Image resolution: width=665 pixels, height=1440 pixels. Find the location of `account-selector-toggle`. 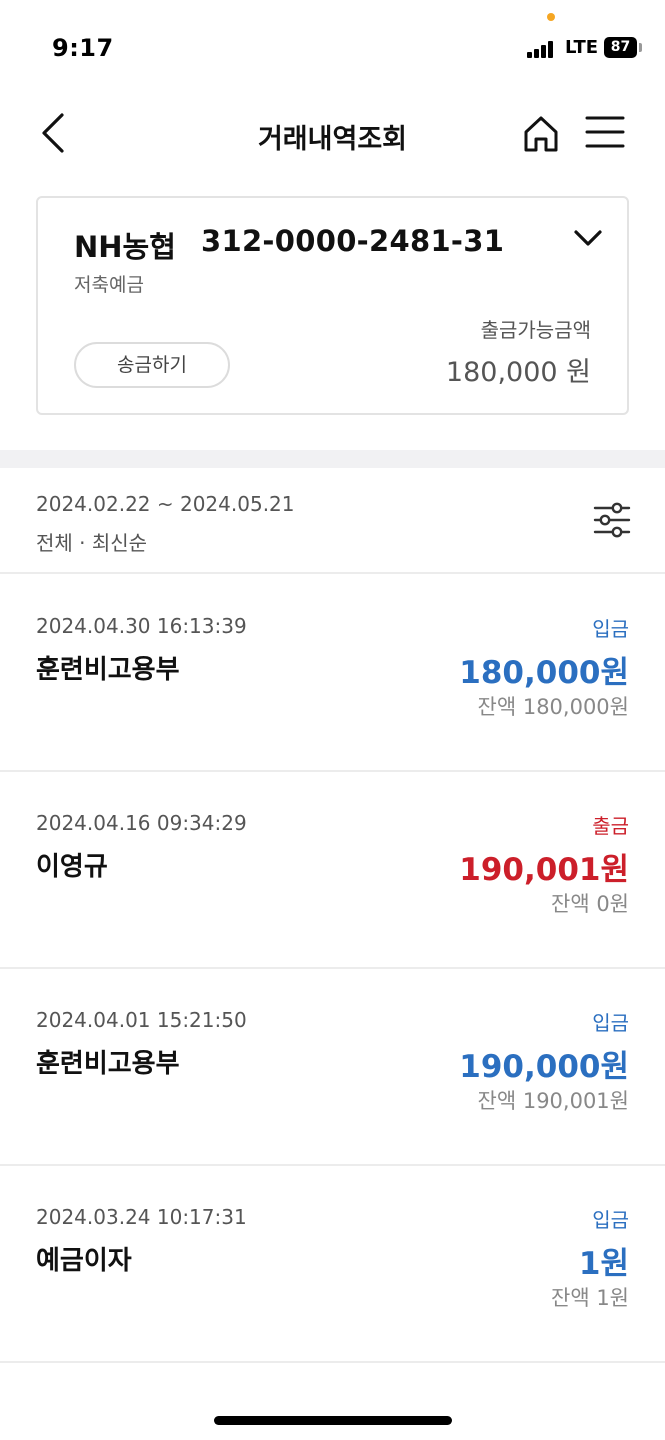

account-selector-toggle is located at coordinates (588, 238).